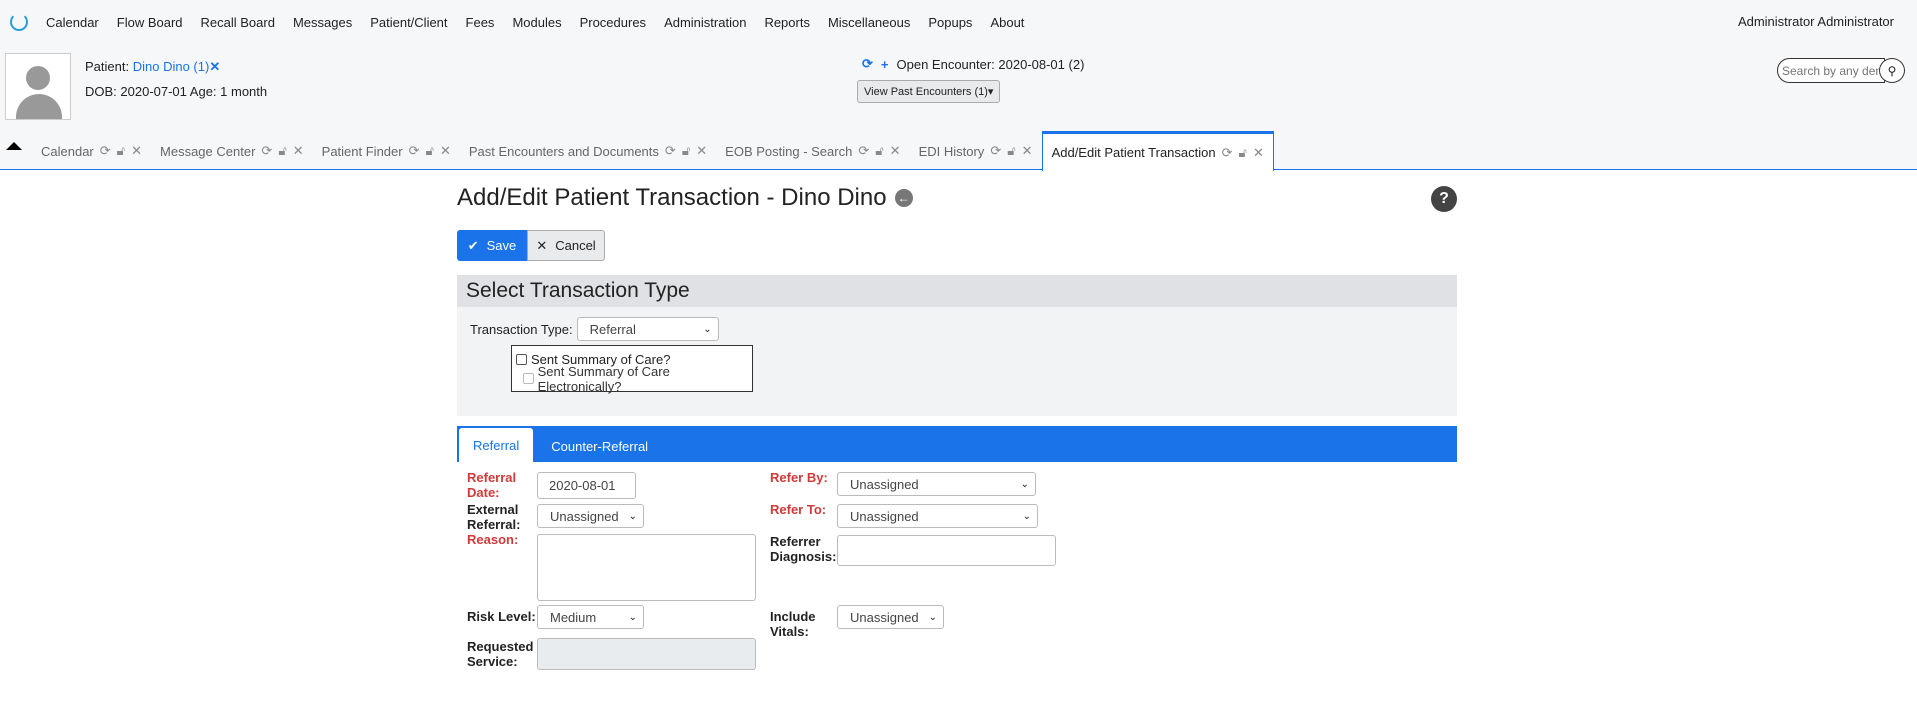 The width and height of the screenshot is (1917, 709). Describe the element at coordinates (926, 91) in the screenshot. I see `view-past-encounters-label: View Past Encounters (1)` at that location.